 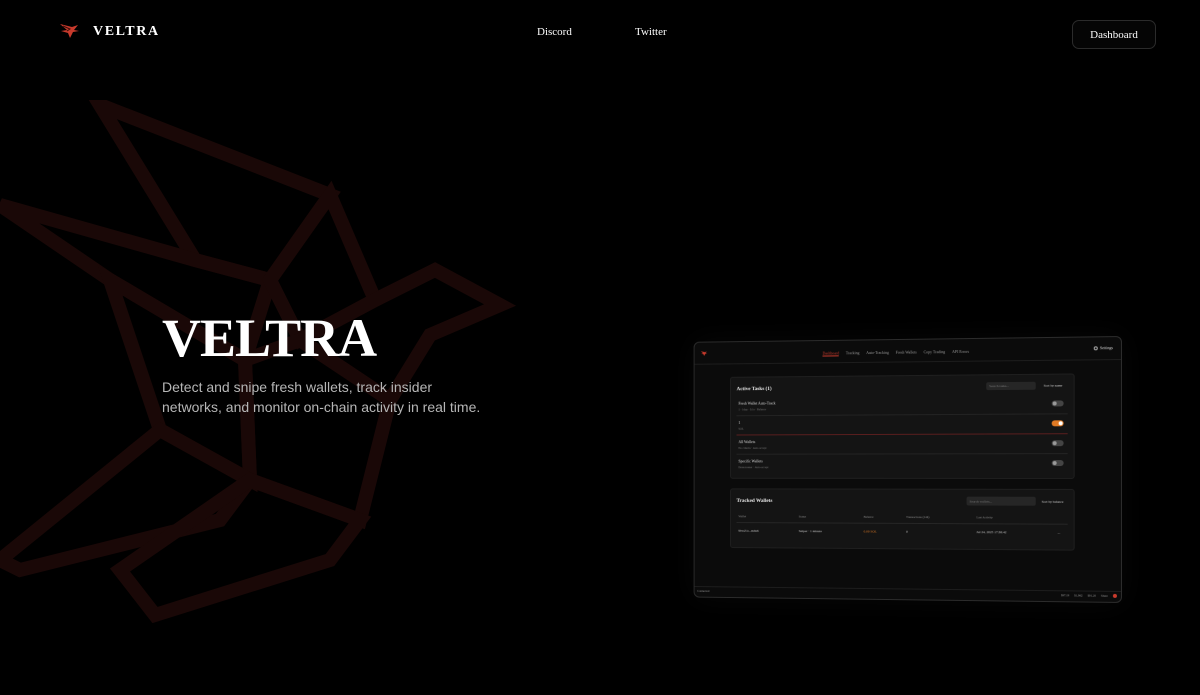 I want to click on bird-logo-icon, so click(x=69, y=31).